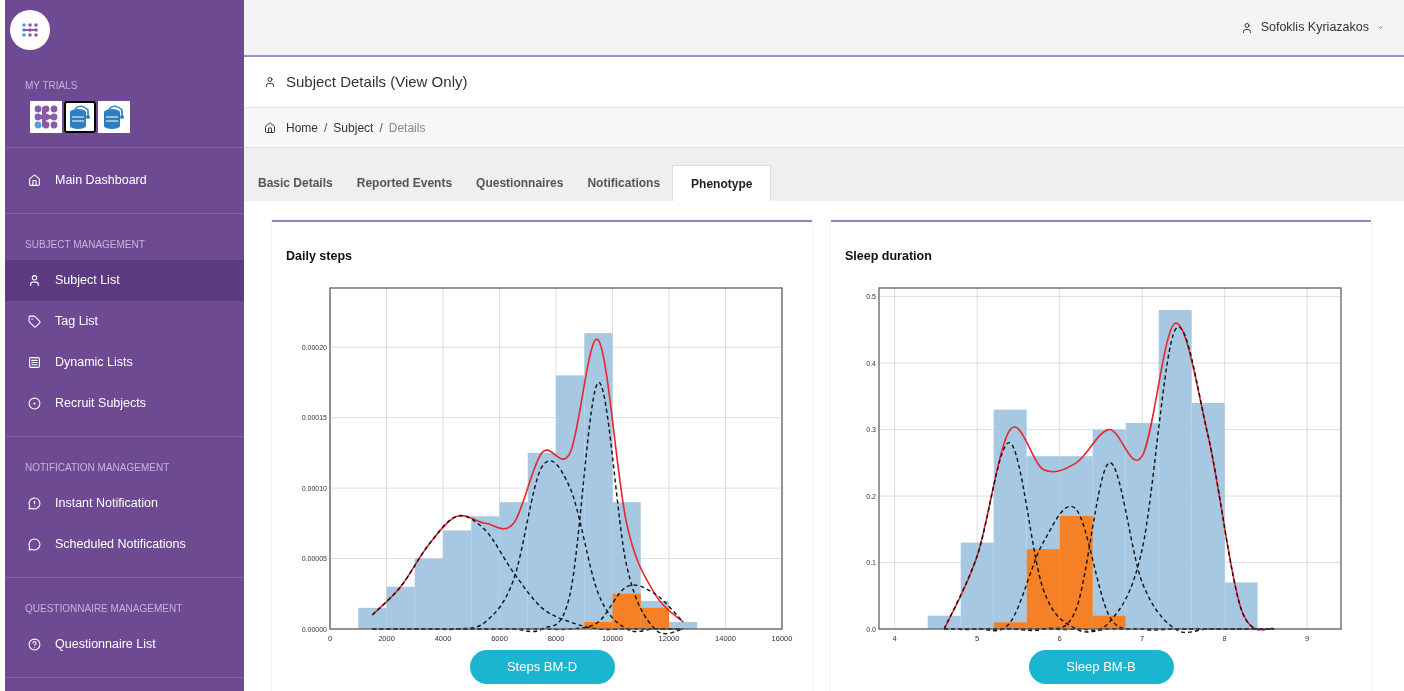 Image resolution: width=1404 pixels, height=691 pixels. I want to click on section-label: NOTIFICATION MANAGEMENT, so click(97, 468).